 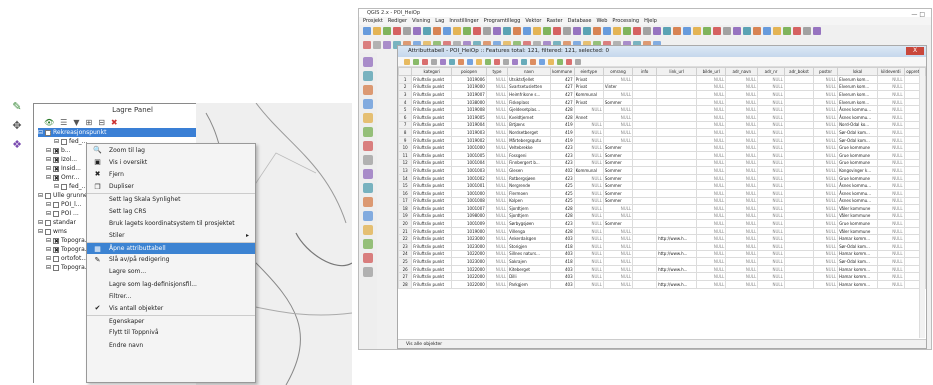 I want to click on table-cell: 1019000, so click(x=469, y=231).